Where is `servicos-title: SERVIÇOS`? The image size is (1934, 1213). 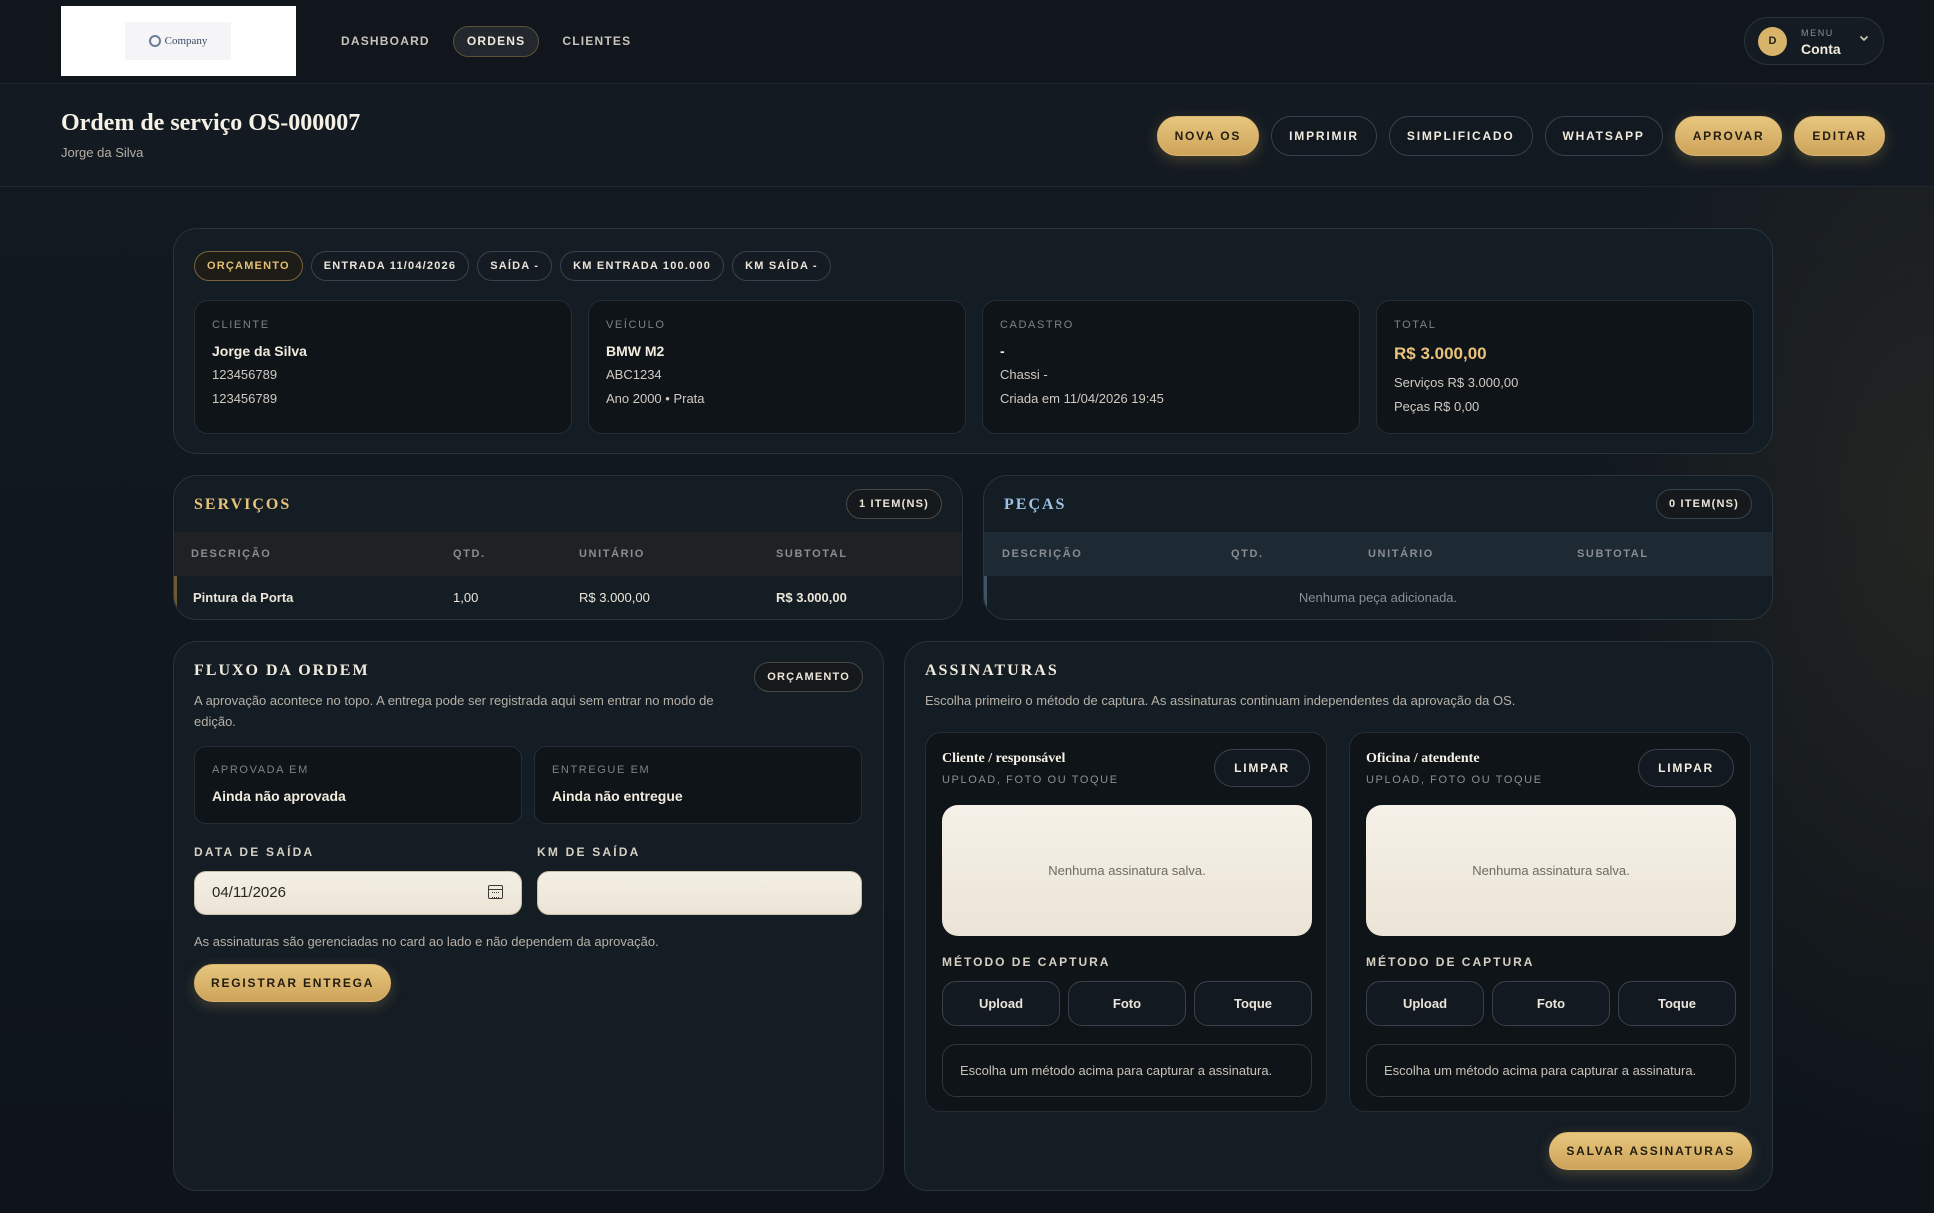 servicos-title: SERVIÇOS is located at coordinates (243, 504).